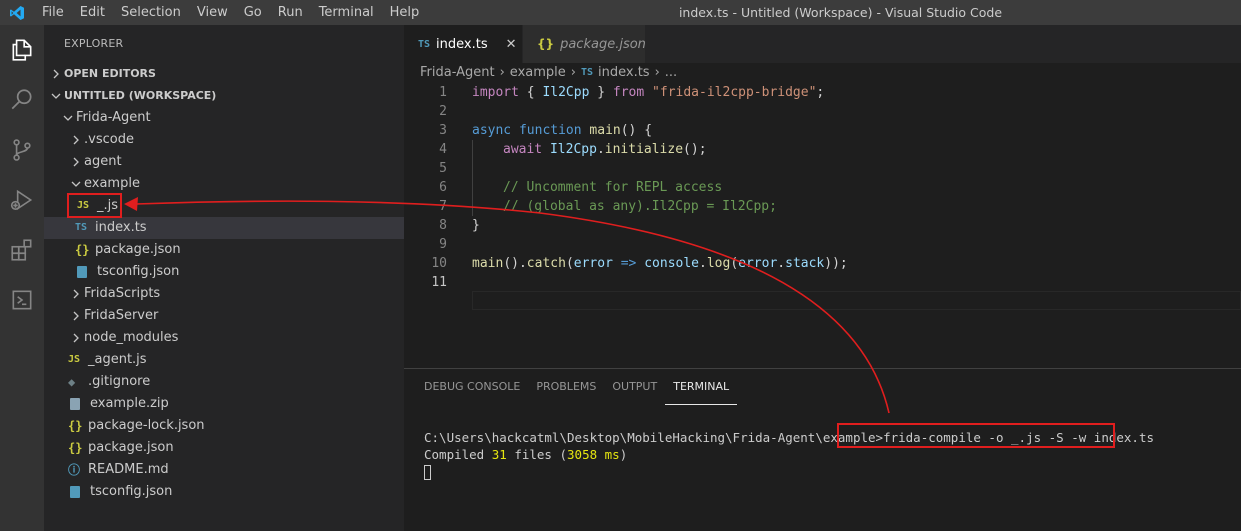 This screenshot has height=531, width=1241. What do you see at coordinates (789, 454) in the screenshot?
I see `terminal-line: Compiled 31 files (3058 ms)` at bounding box center [789, 454].